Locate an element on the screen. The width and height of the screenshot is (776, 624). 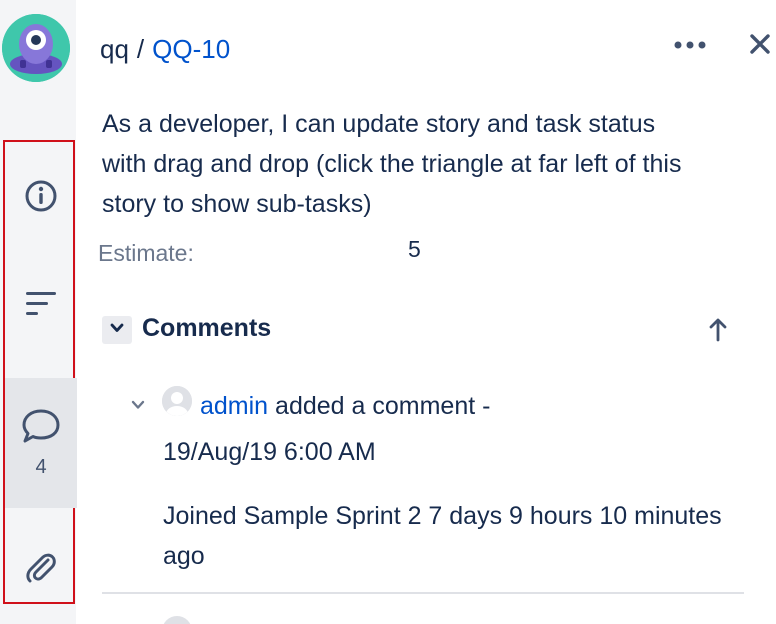
comment-count-badge: 4 is located at coordinates (41, 467).